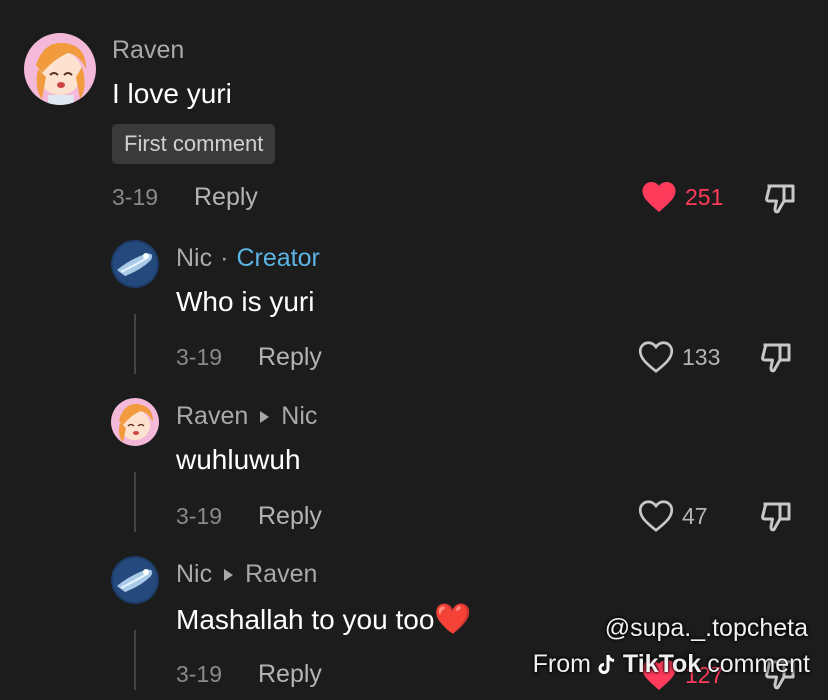 This screenshot has width=828, height=700. What do you see at coordinates (659, 197) in the screenshot?
I see `heart-filled-icon` at bounding box center [659, 197].